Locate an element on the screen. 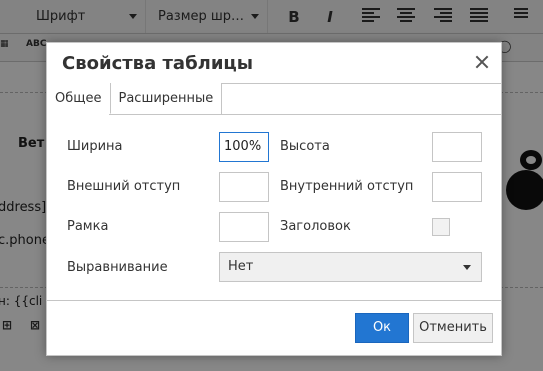  align-select: Нет is located at coordinates (350, 267).